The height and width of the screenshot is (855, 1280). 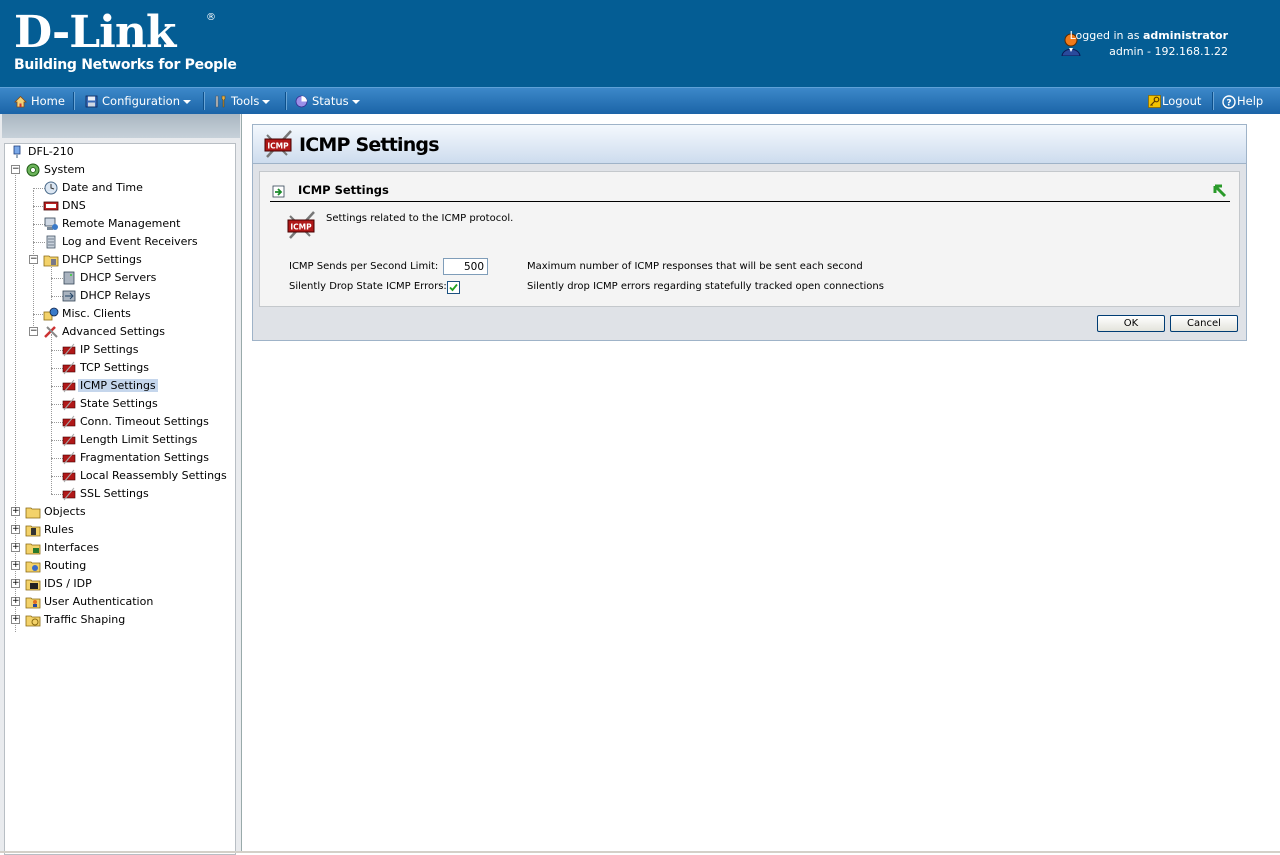 I want to click on dlink-logo: D-Link ® Building Networks for People, so click(x=125, y=42).